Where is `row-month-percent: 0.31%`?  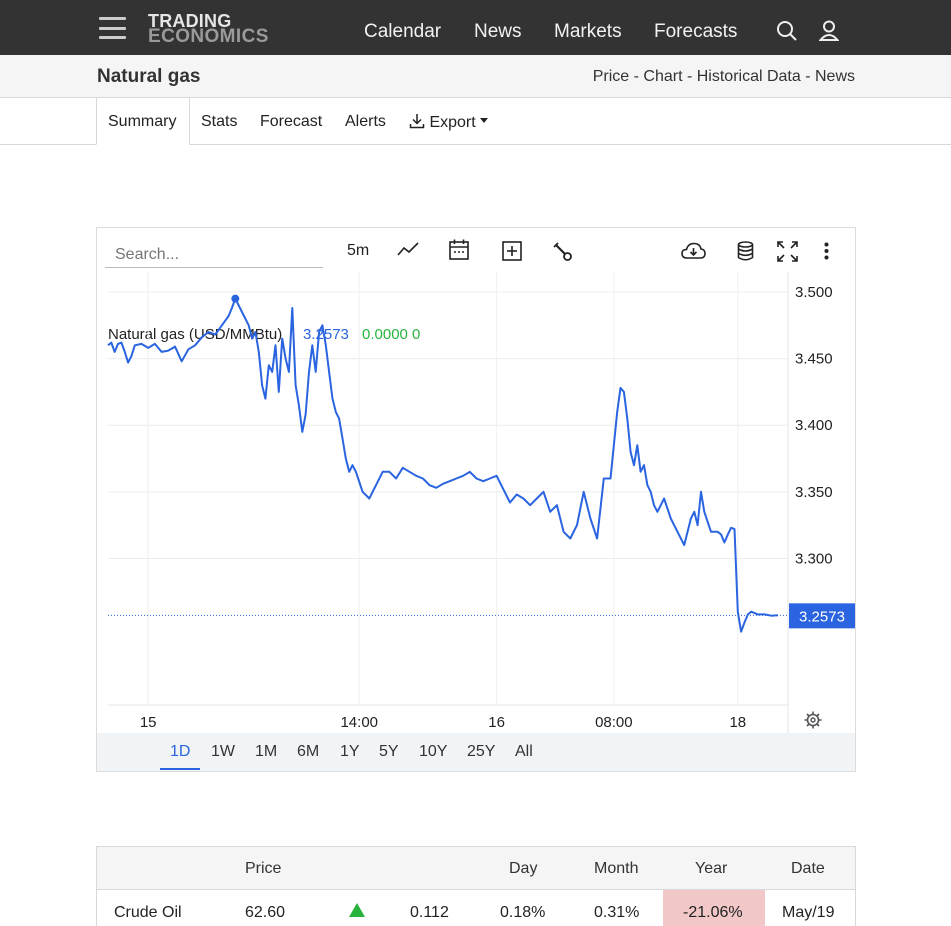
row-month-percent: 0.31% is located at coordinates (617, 912).